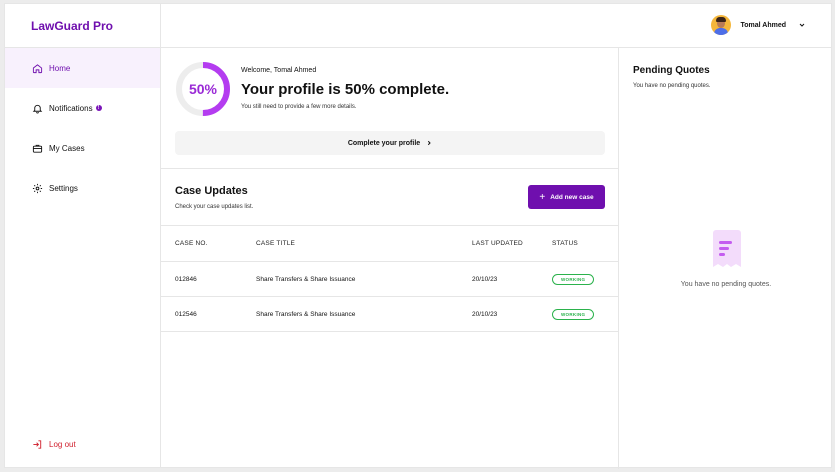  I want to click on case-updates-title: Case Updates, so click(211, 191).